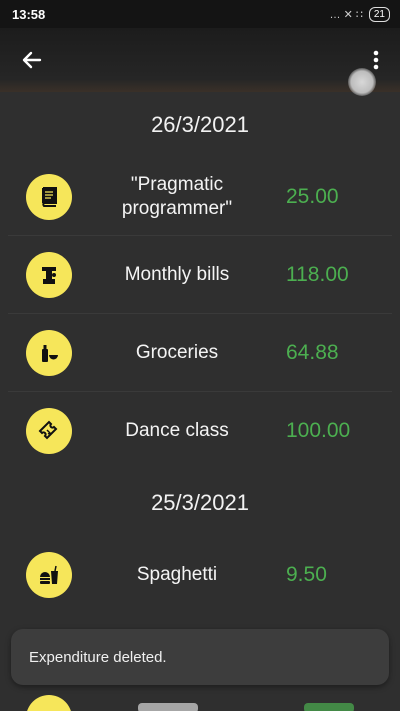 This screenshot has height=711, width=400. I want to click on item-amount: 100.00, so click(318, 430).